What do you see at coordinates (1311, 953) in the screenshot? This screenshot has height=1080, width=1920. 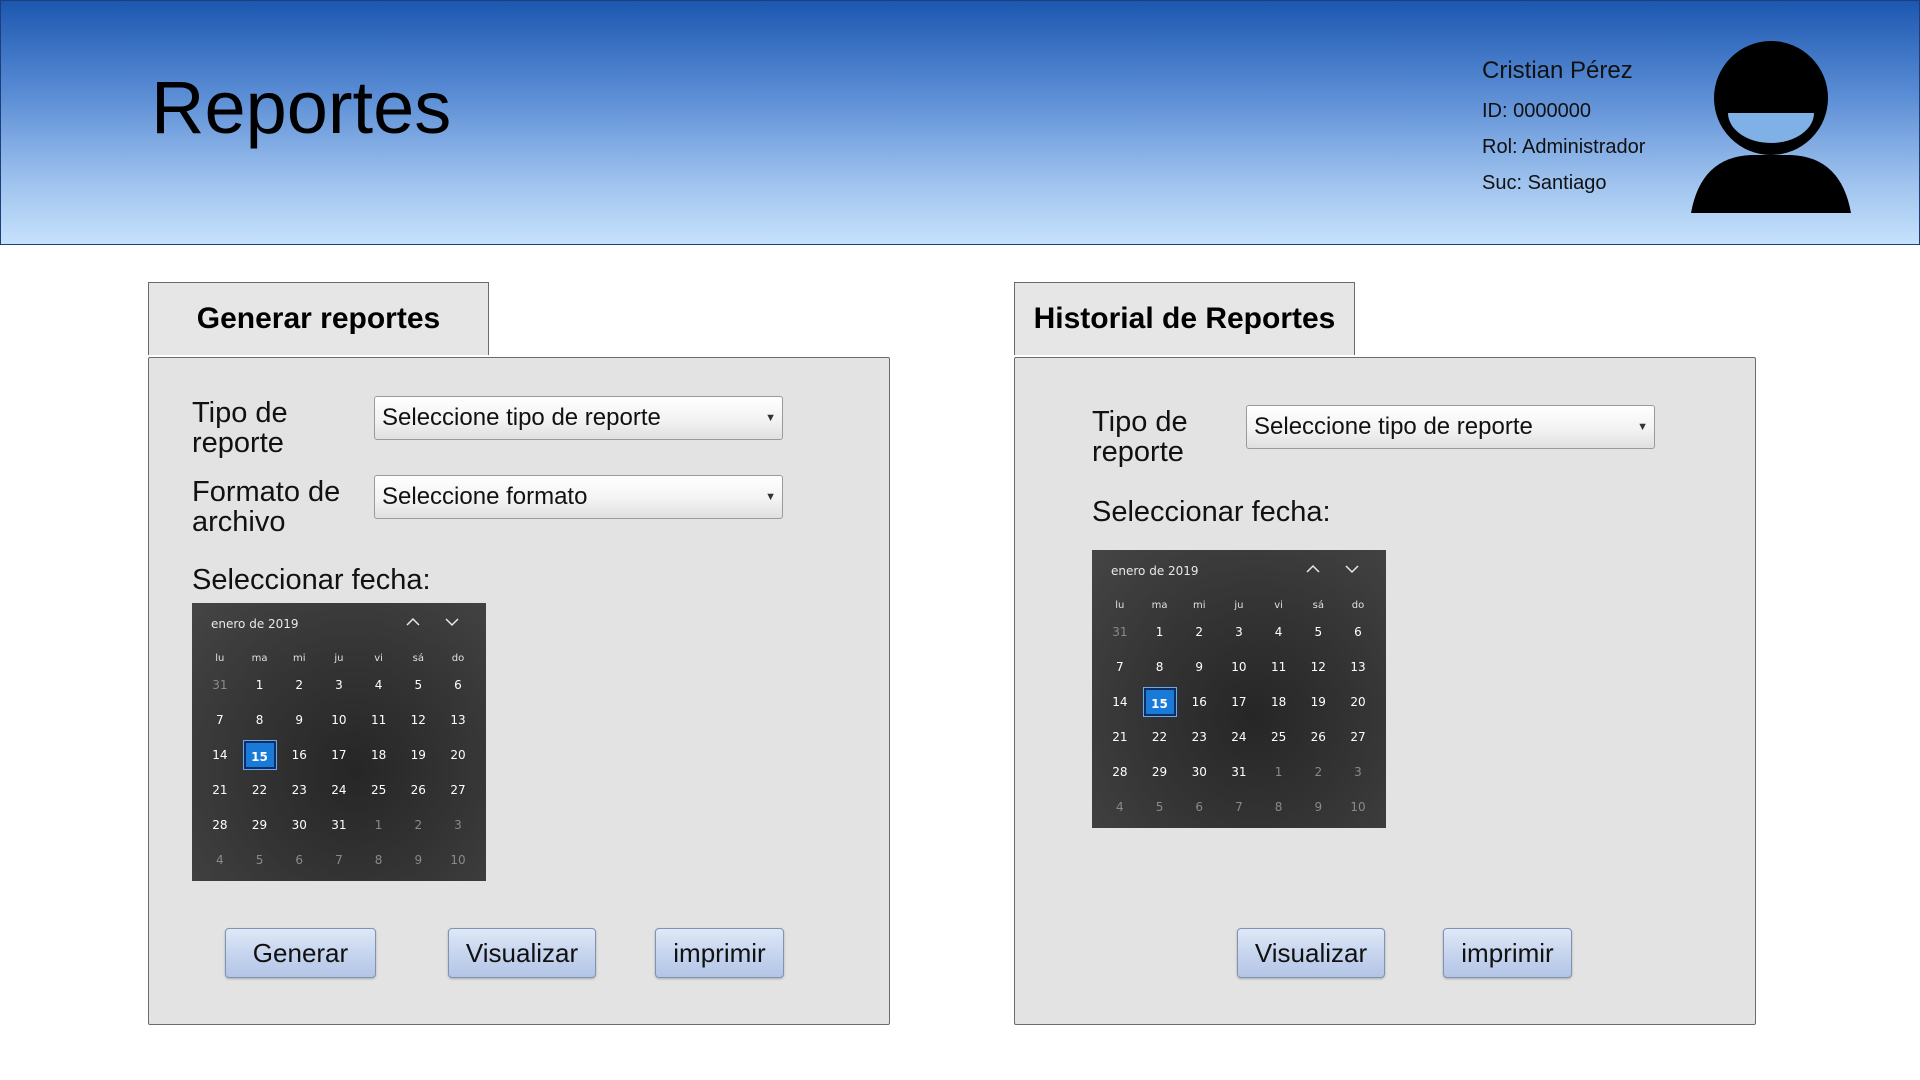 I see `history-view-button: Visualizar` at bounding box center [1311, 953].